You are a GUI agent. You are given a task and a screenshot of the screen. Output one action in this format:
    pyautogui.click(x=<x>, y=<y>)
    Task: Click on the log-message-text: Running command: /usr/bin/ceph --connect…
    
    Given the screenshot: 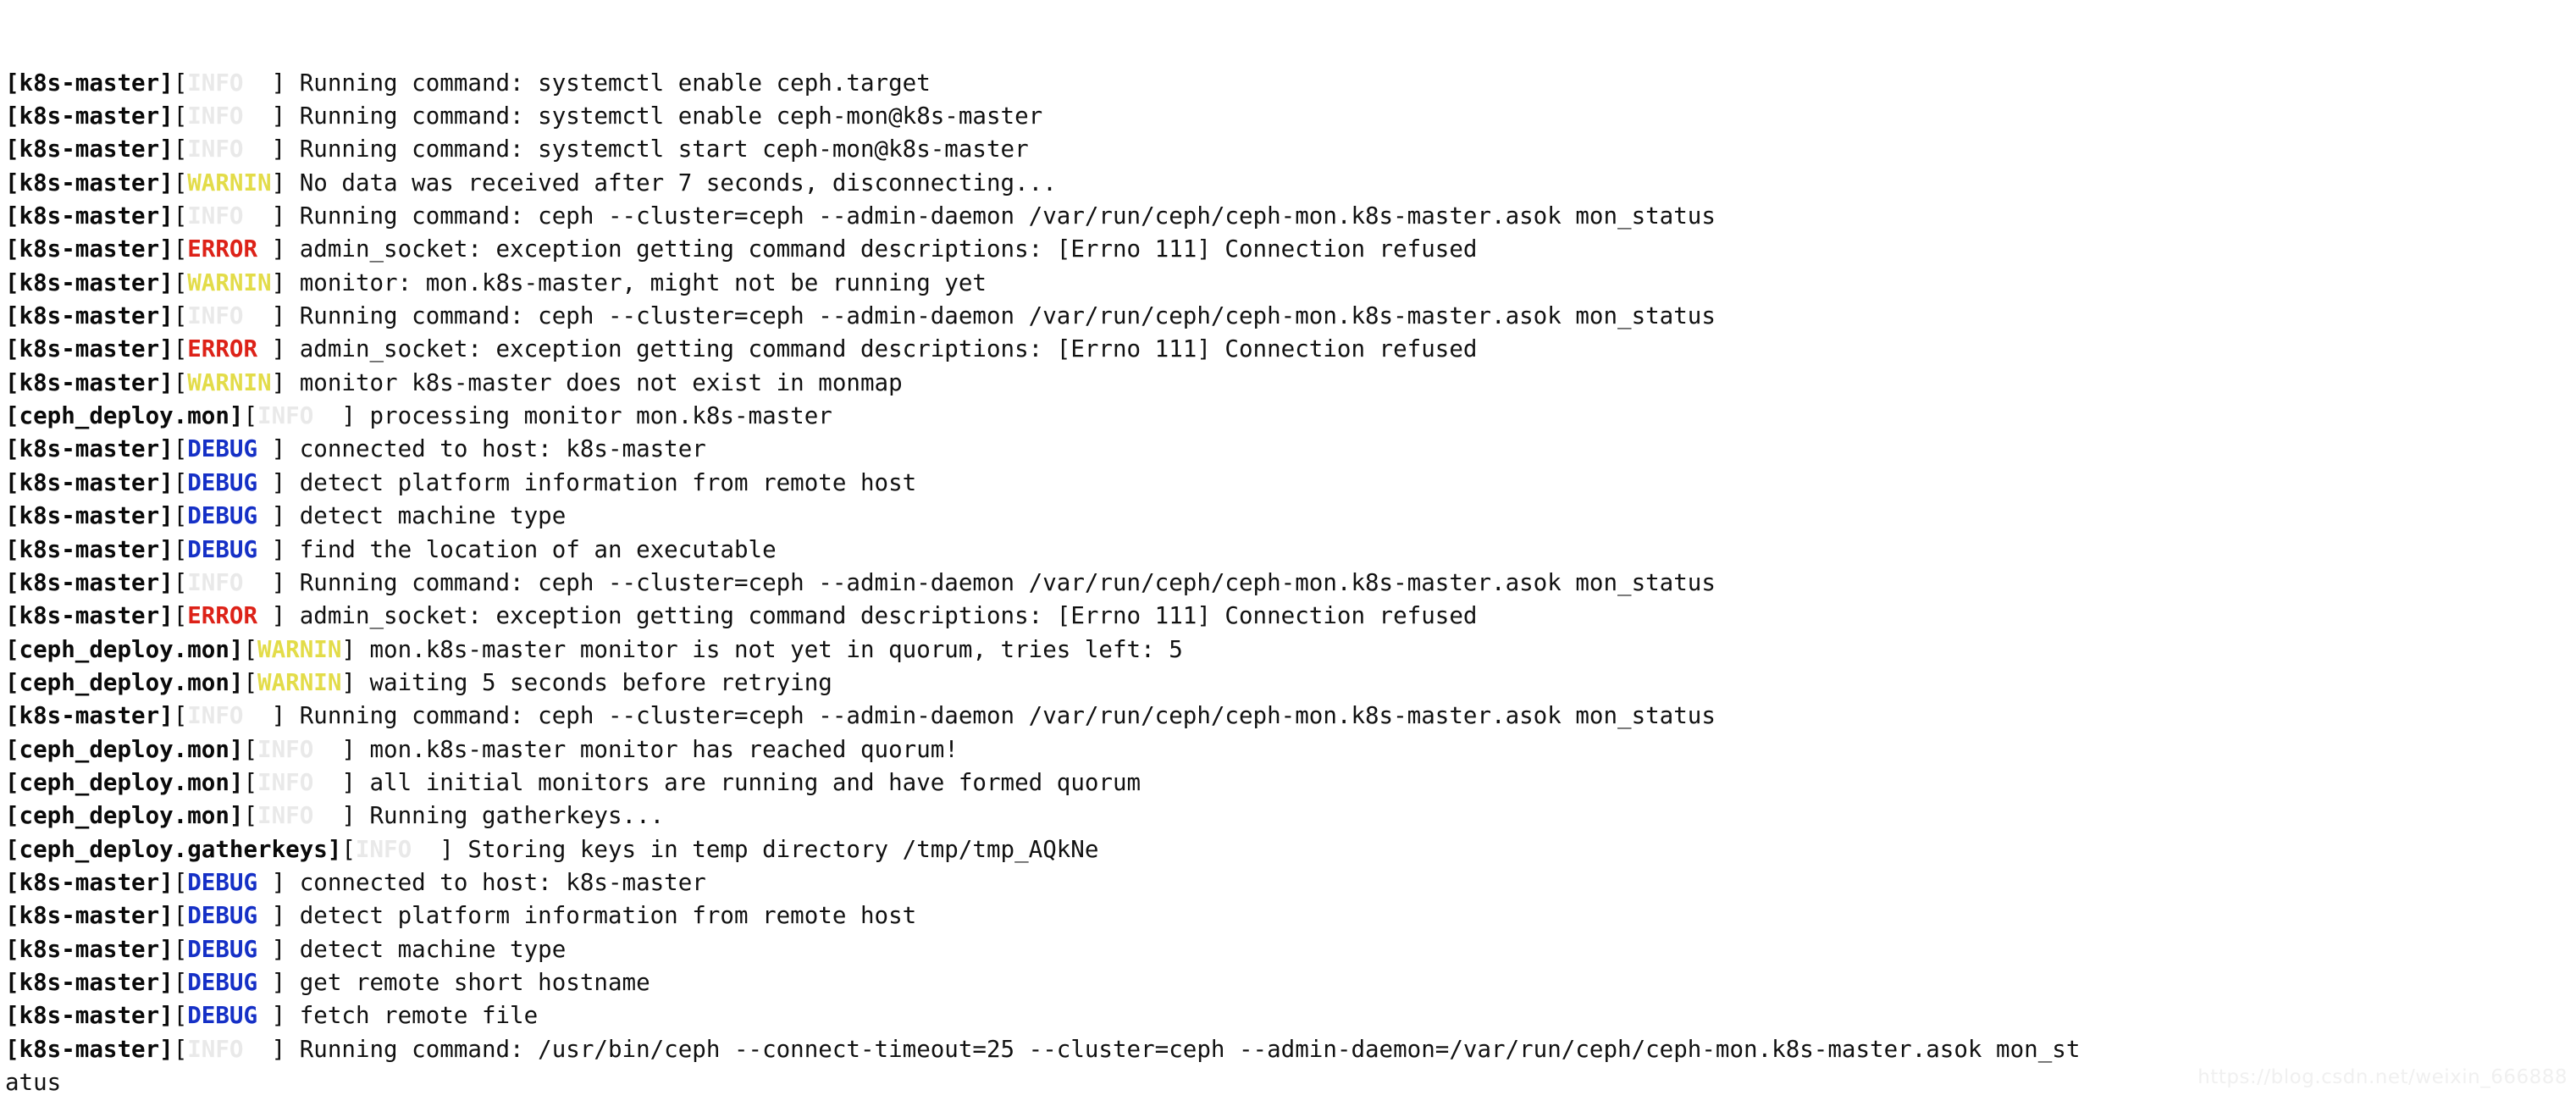 What is the action you would take?
    pyautogui.click(x=1183, y=1049)
    